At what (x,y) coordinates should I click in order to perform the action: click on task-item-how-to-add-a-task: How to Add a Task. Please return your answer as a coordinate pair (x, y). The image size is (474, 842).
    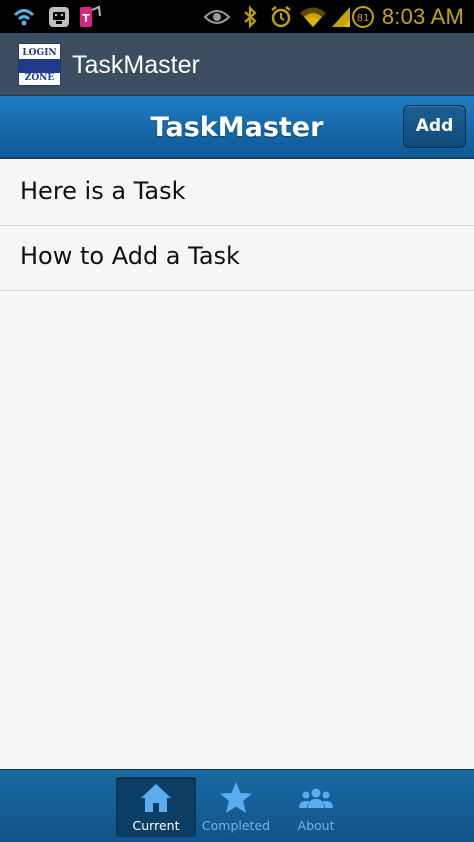
    Looking at the image, I should click on (237, 258).